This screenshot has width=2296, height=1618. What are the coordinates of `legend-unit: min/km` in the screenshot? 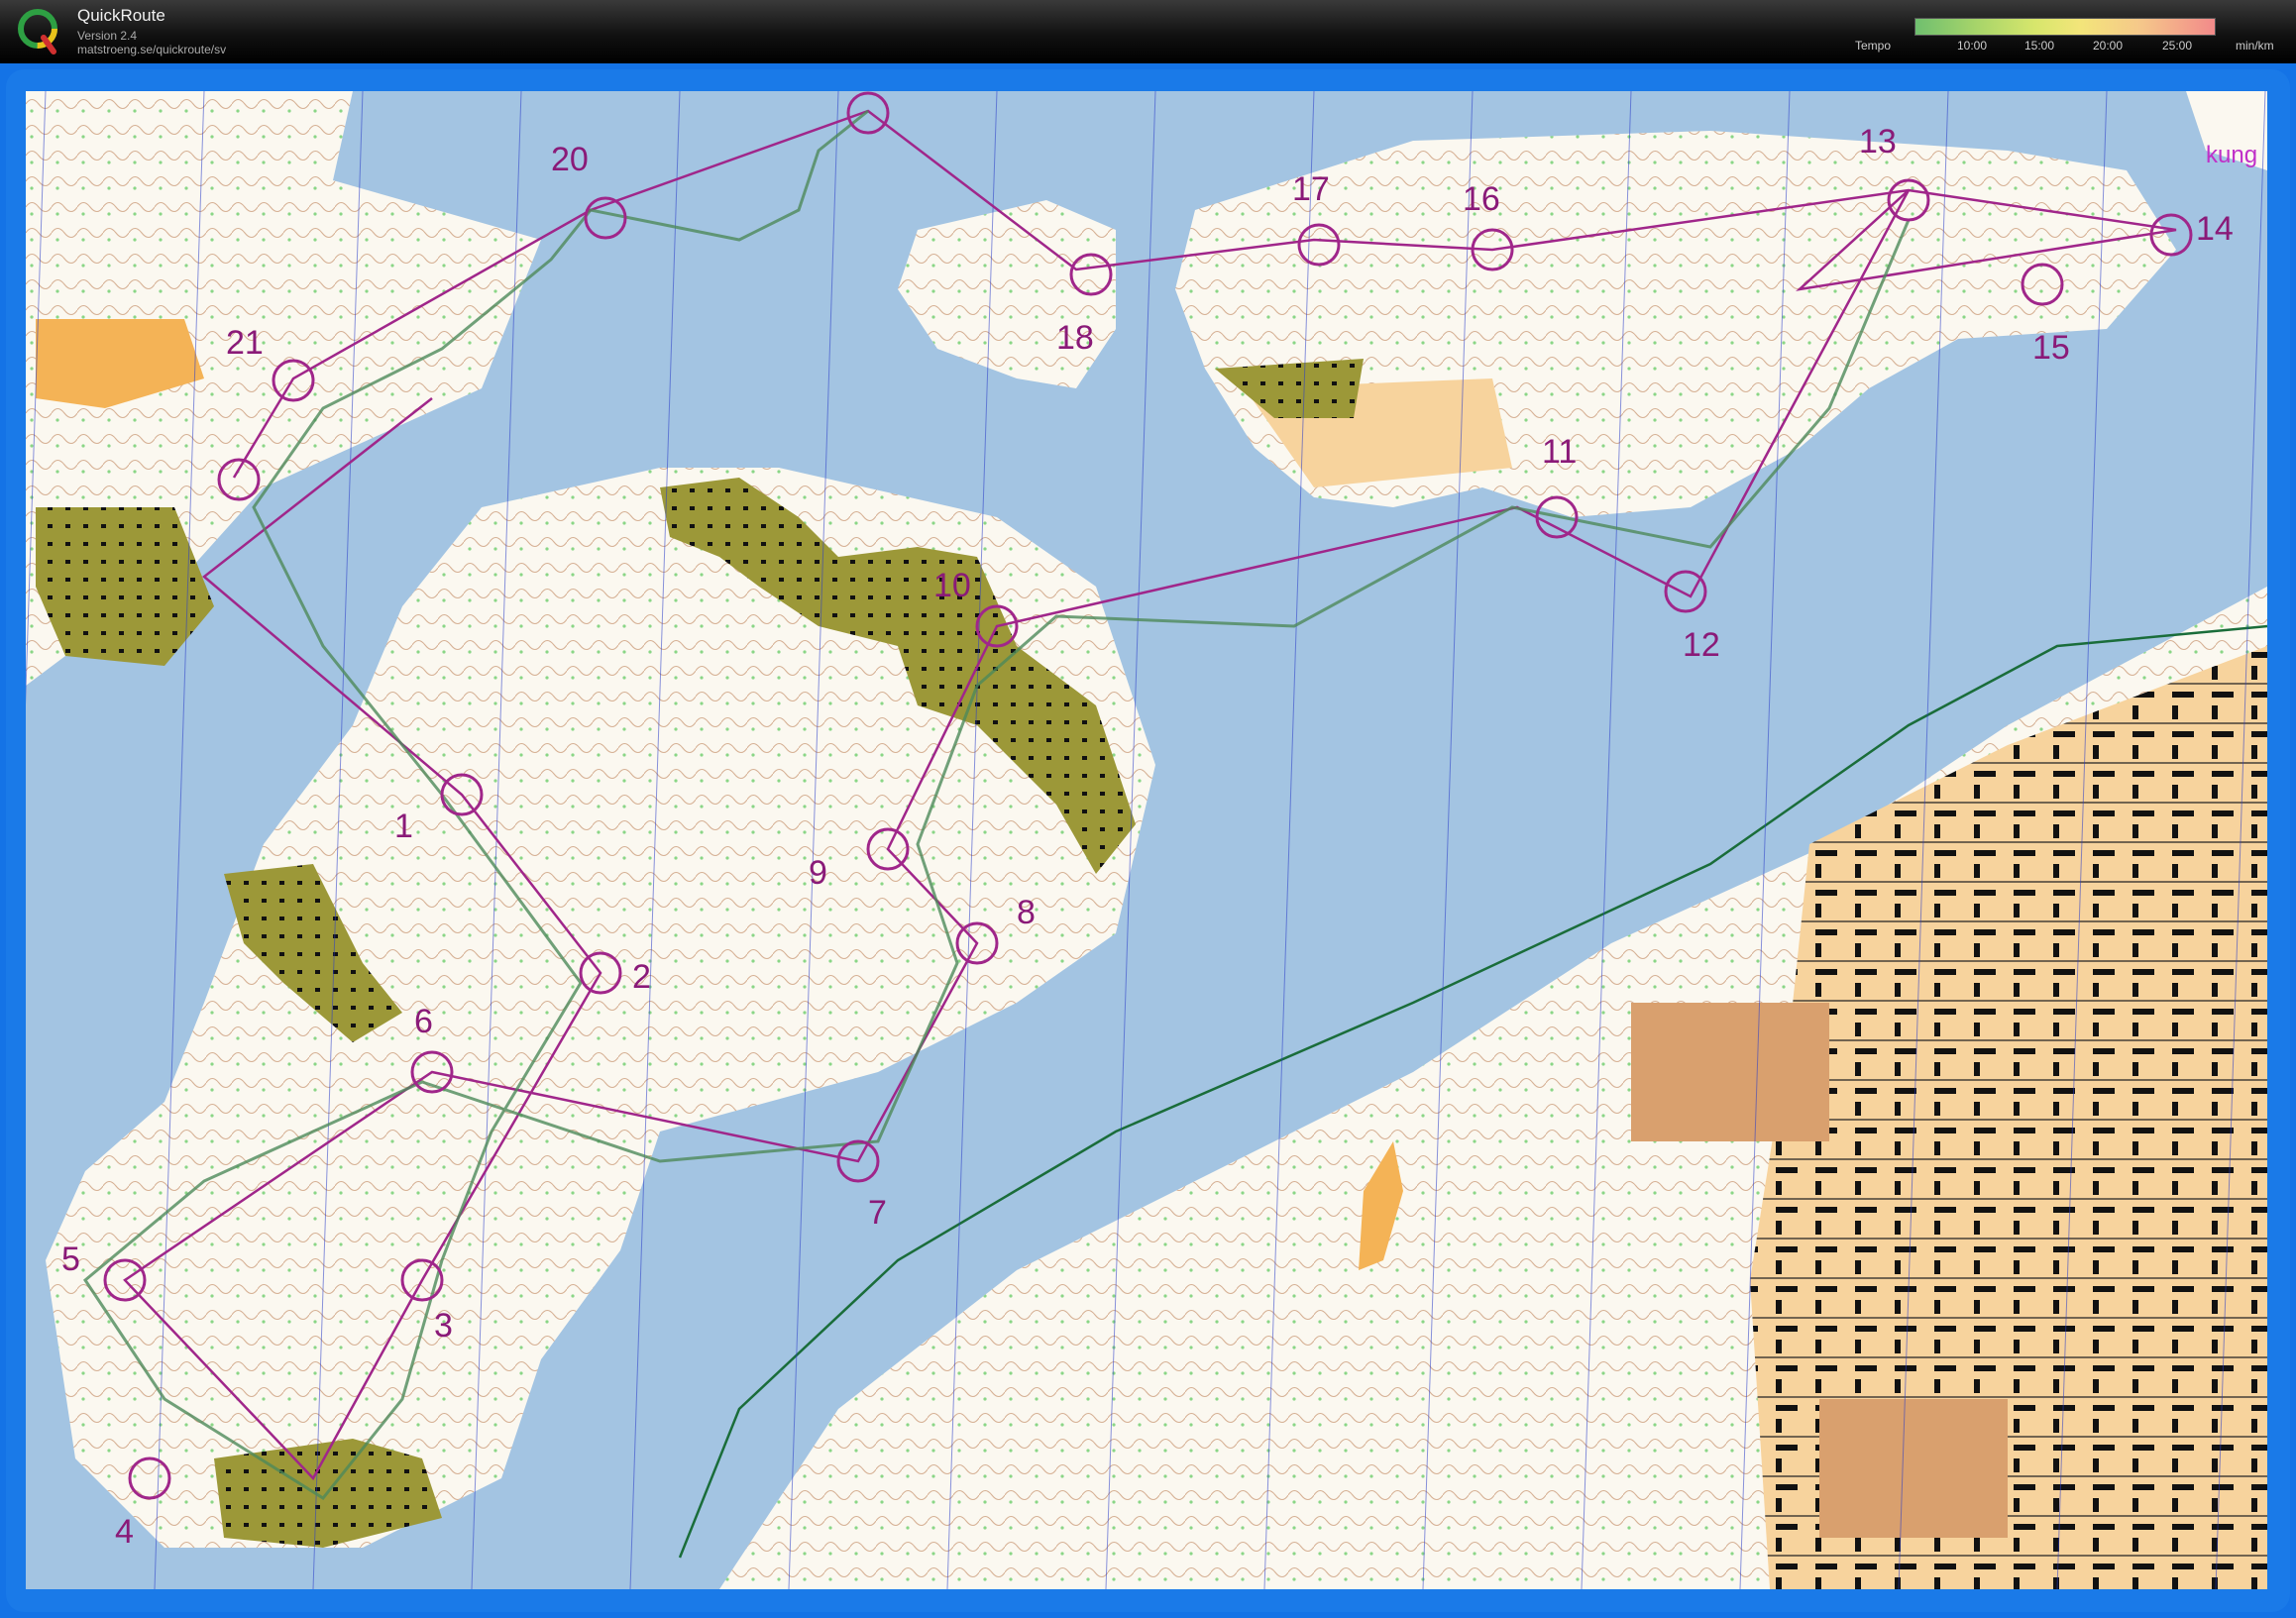 It's located at (2255, 46).